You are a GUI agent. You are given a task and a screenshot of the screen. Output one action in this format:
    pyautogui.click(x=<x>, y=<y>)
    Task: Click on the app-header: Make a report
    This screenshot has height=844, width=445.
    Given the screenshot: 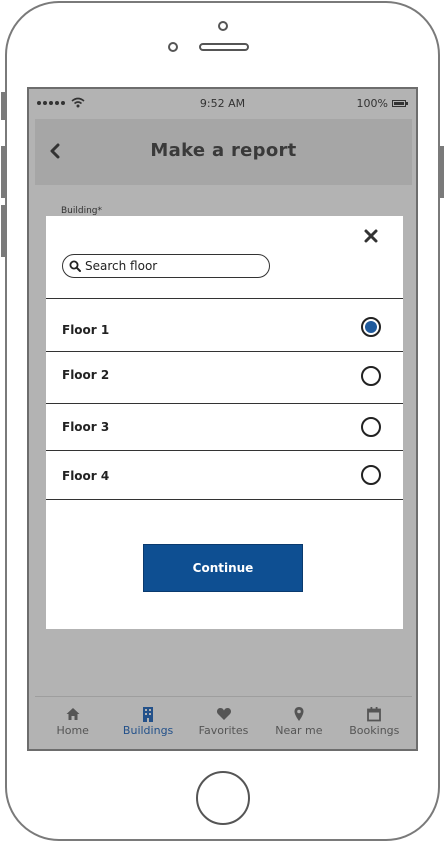 What is the action you would take?
    pyautogui.click(x=223, y=152)
    